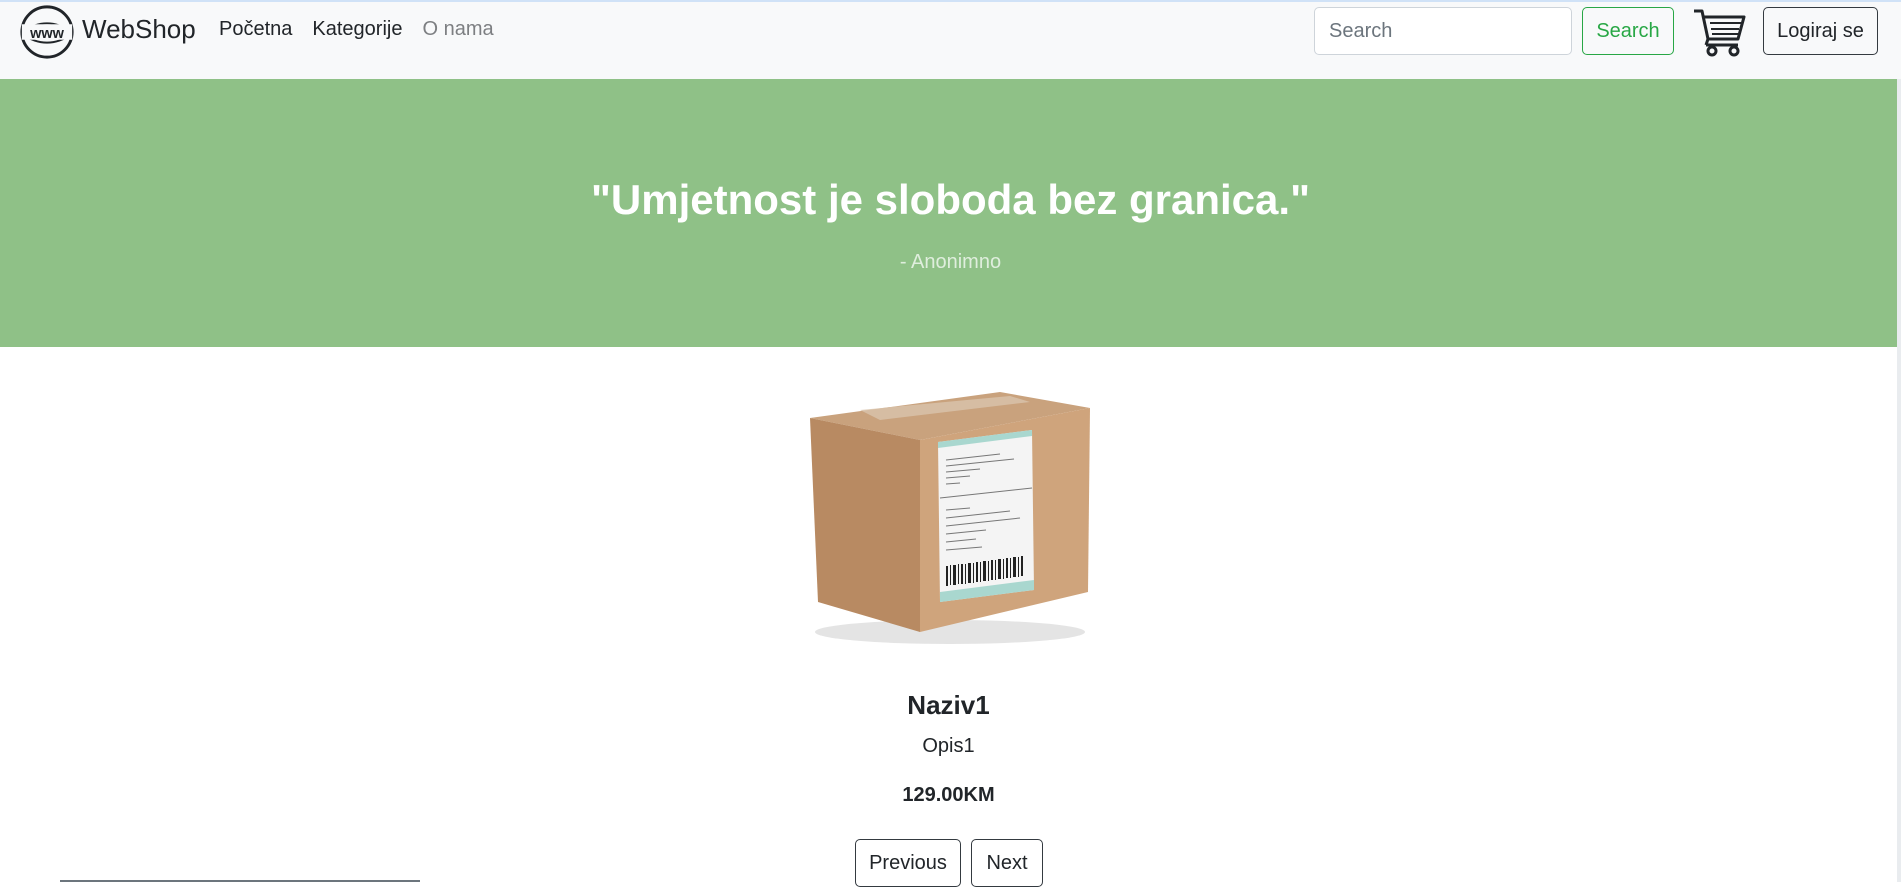  I want to click on svg-text: www, so click(47, 34).